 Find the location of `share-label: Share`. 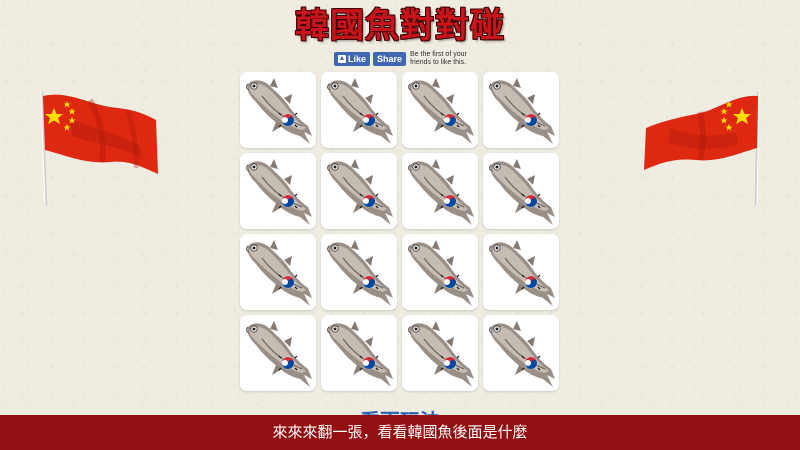

share-label: Share is located at coordinates (390, 59).